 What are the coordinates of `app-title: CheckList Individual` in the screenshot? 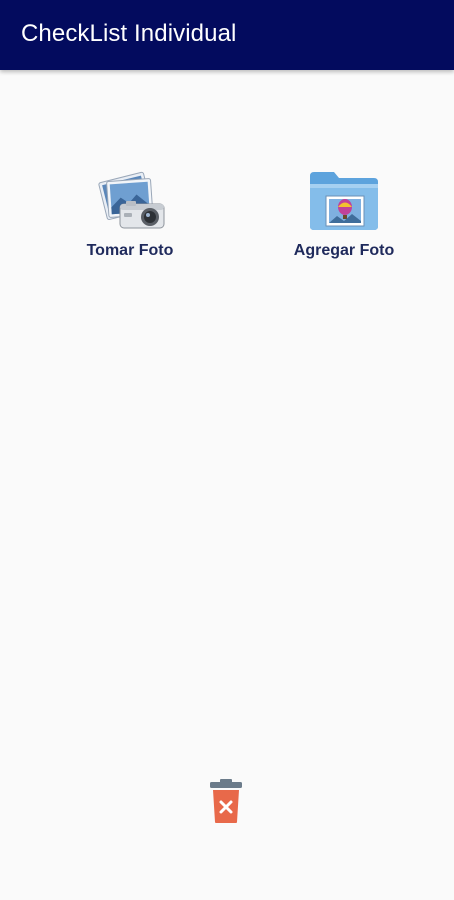 It's located at (129, 33).